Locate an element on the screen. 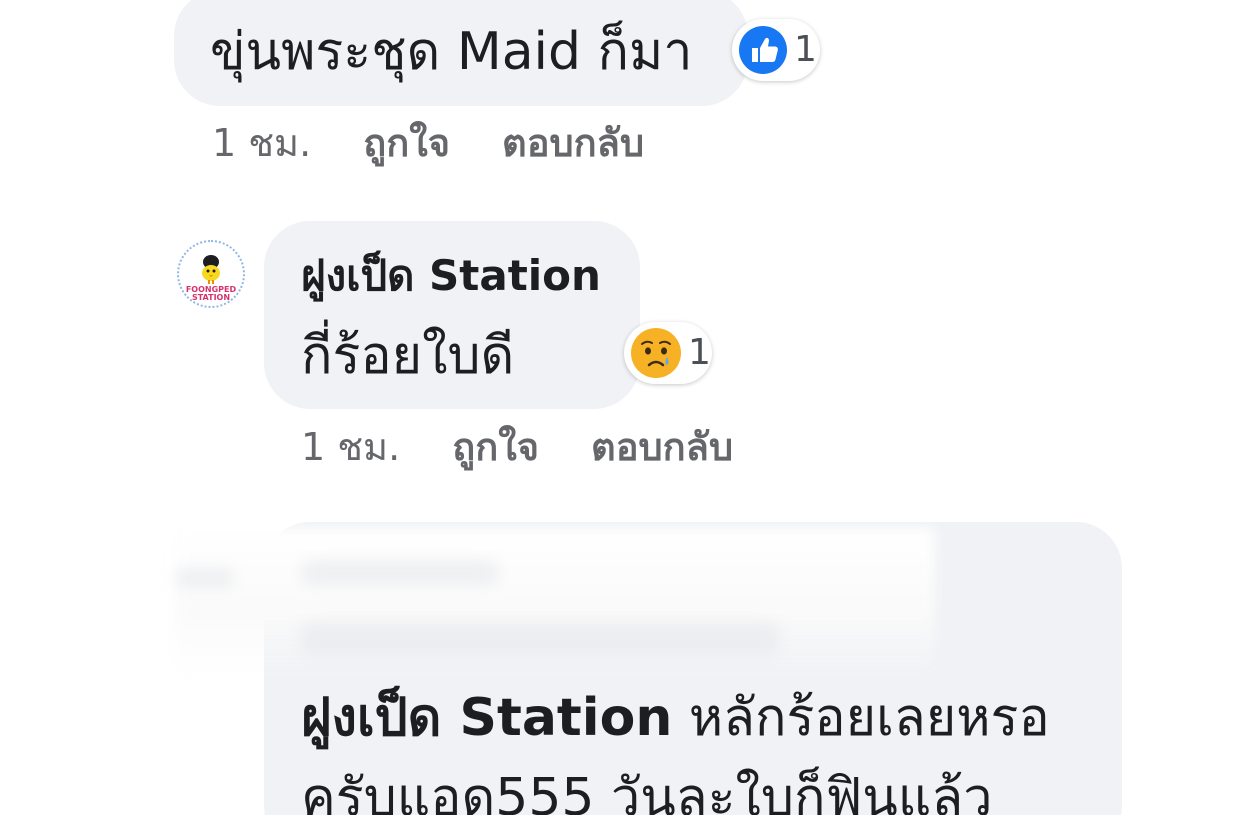 The width and height of the screenshot is (1242, 815). reply-line-1: ฝูงเป็ด Station หลักร้อยเลยหรอ is located at coordinates (675, 718).